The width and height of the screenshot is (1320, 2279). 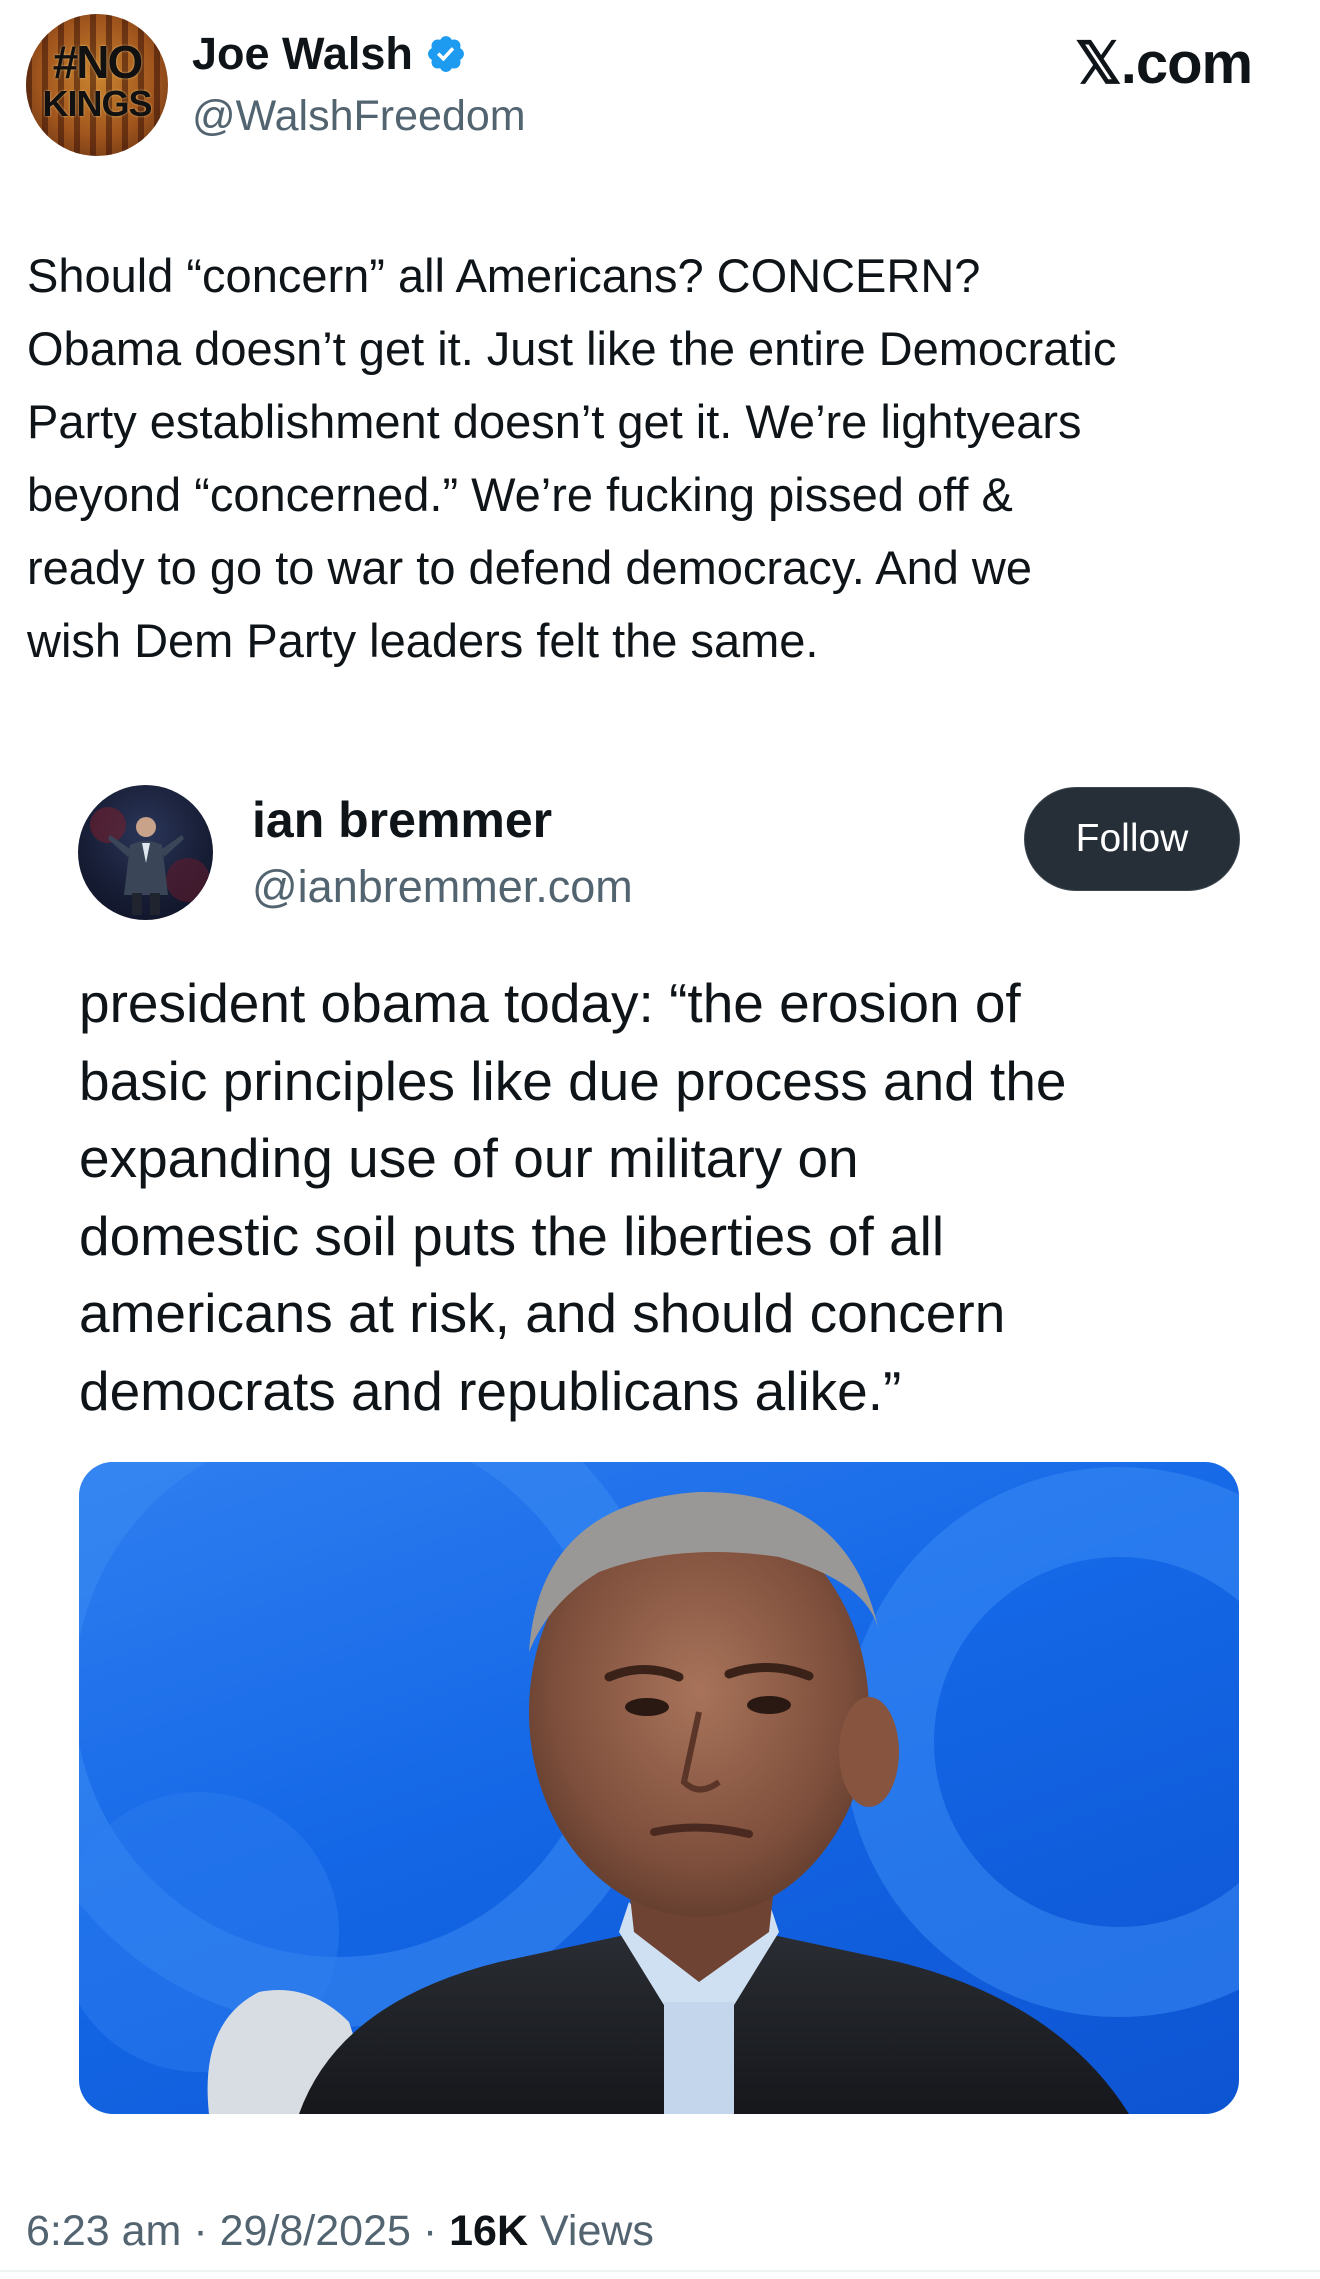 What do you see at coordinates (504, 275) in the screenshot?
I see `tweet-text-line: Should “concern” all Americans? CONCERN?` at bounding box center [504, 275].